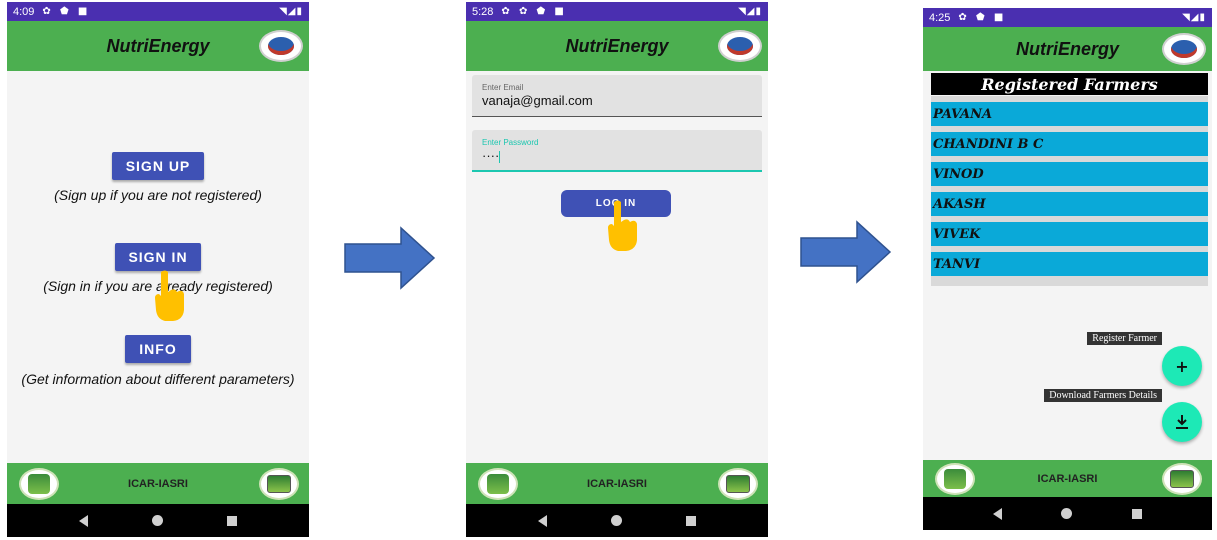 The width and height of the screenshot is (1217, 540). I want to click on notification-icons: ✿ ✿ ⬟ ■, so click(534, 11).